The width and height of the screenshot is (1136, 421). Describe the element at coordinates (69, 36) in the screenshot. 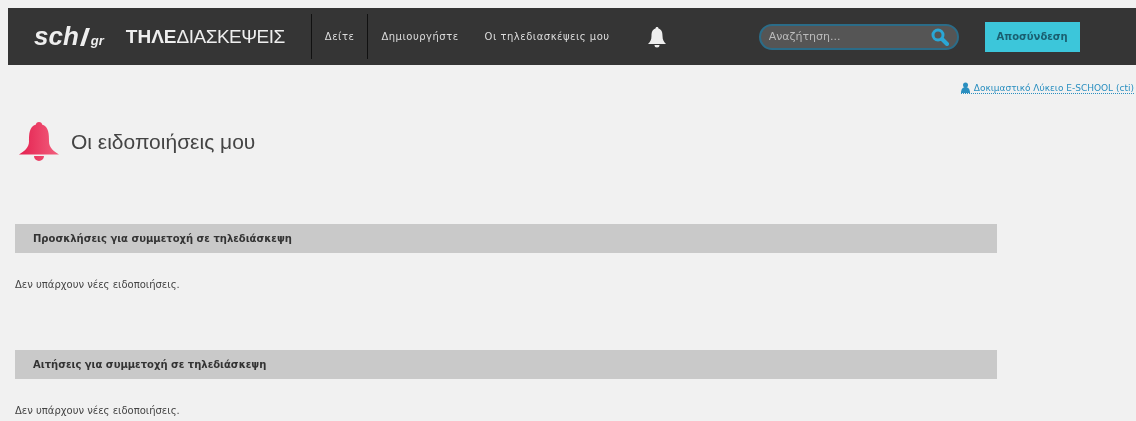

I see `sch-logo: sch gr` at that location.